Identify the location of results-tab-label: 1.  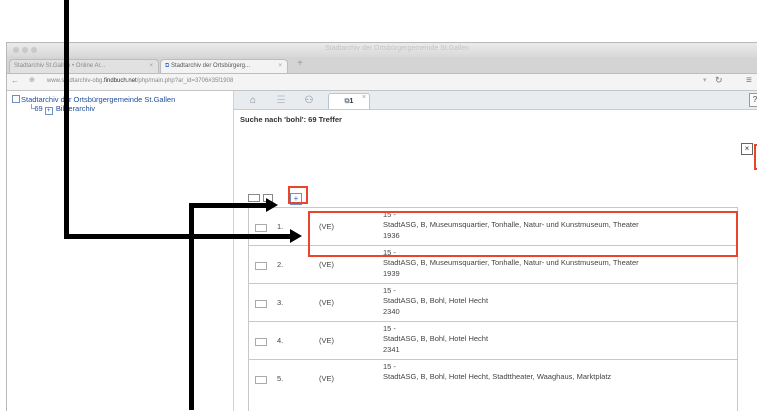
(351, 101).